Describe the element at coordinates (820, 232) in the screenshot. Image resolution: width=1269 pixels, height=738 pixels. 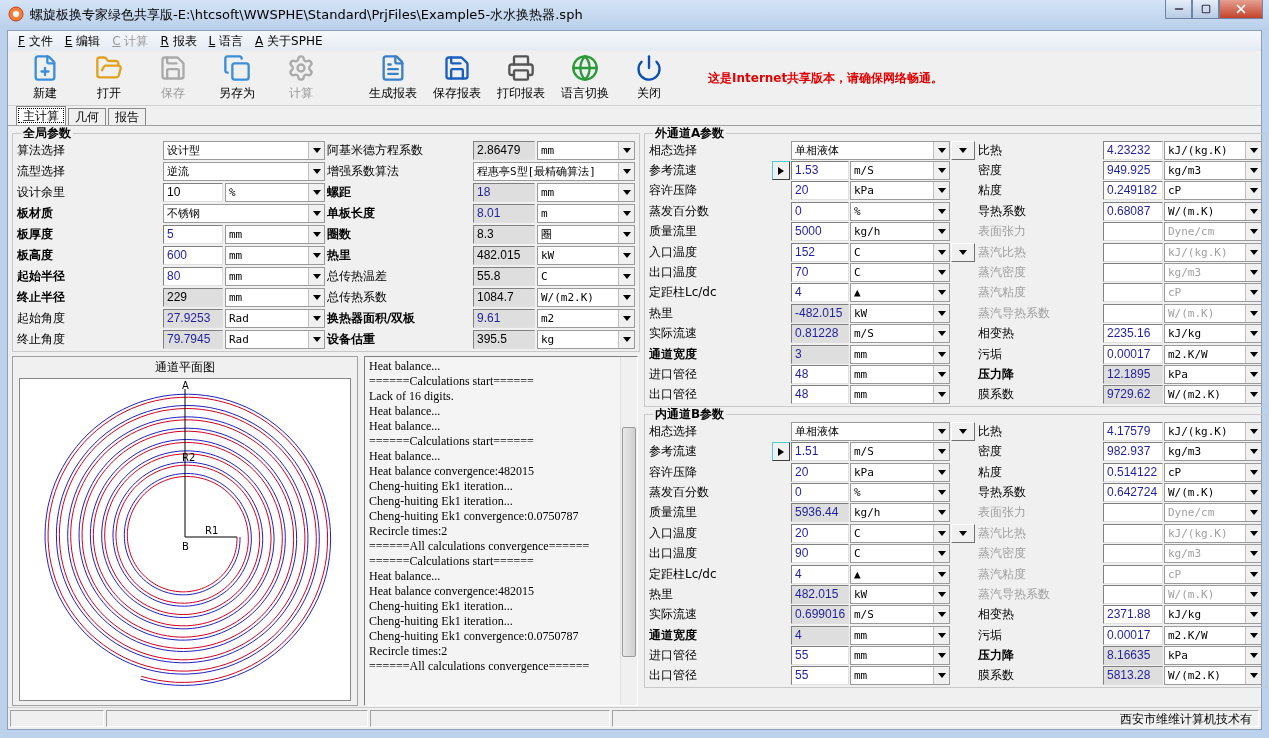
I see `value-field: 5000` at that location.